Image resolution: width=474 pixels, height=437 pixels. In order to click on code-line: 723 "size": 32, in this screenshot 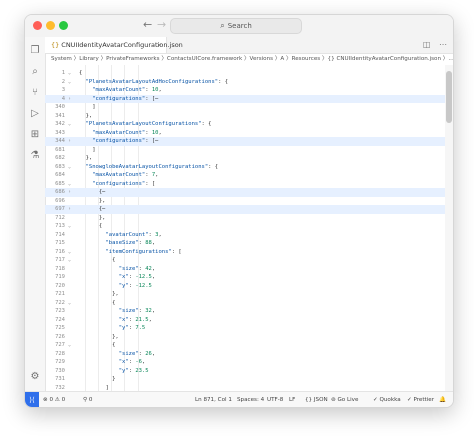, I will do `click(245, 311)`.